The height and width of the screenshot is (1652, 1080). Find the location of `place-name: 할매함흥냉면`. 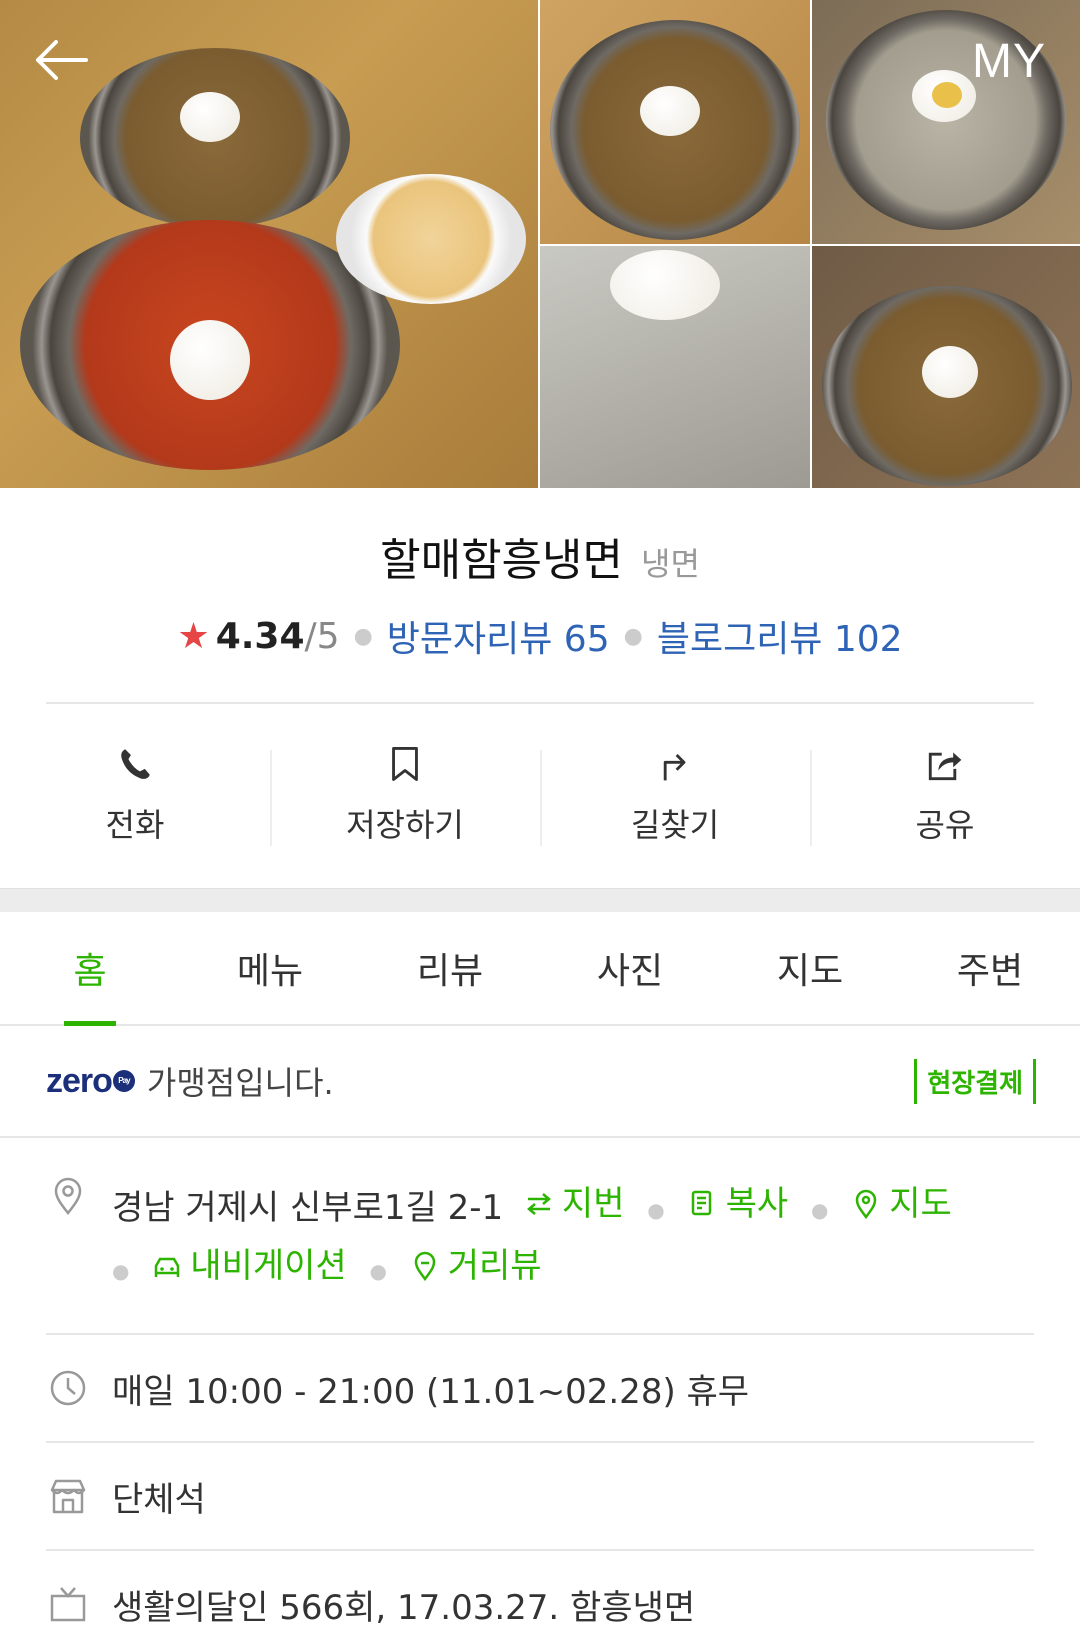

place-name: 할매함흥냉면 is located at coordinates (501, 560).